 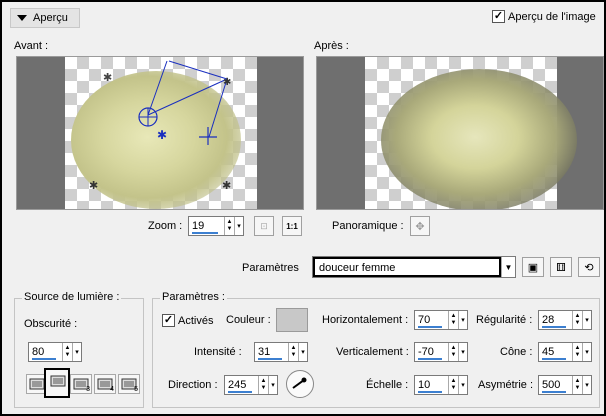 What do you see at coordinates (72, 297) in the screenshot?
I see `light-source-title: Source de lumière :` at bounding box center [72, 297].